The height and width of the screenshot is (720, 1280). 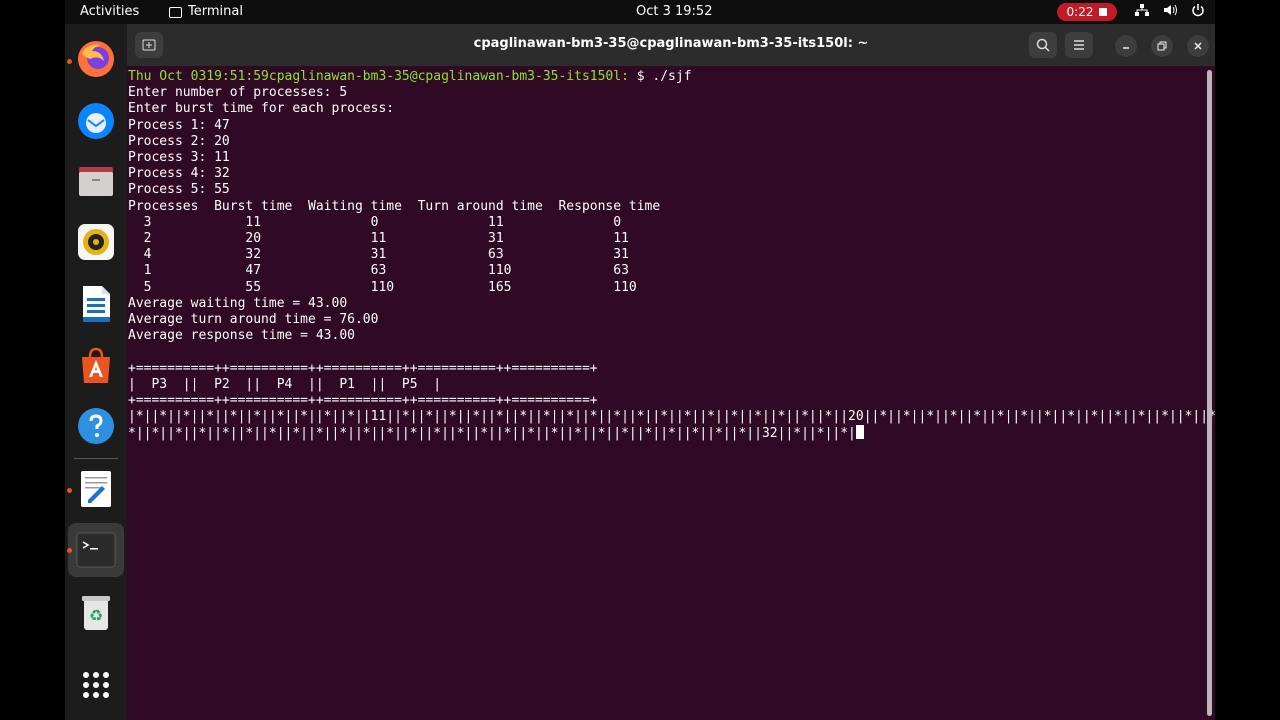 What do you see at coordinates (96, 242) in the screenshot?
I see `rhythmbox-icon` at bounding box center [96, 242].